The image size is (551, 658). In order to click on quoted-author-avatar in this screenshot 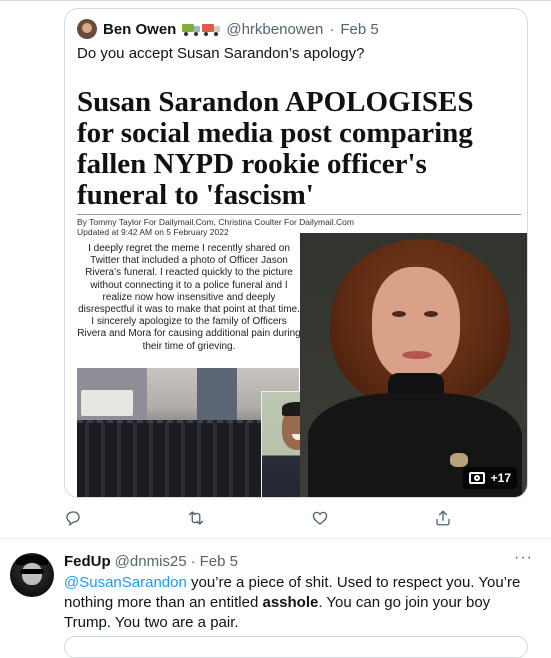, I will do `click(87, 29)`.